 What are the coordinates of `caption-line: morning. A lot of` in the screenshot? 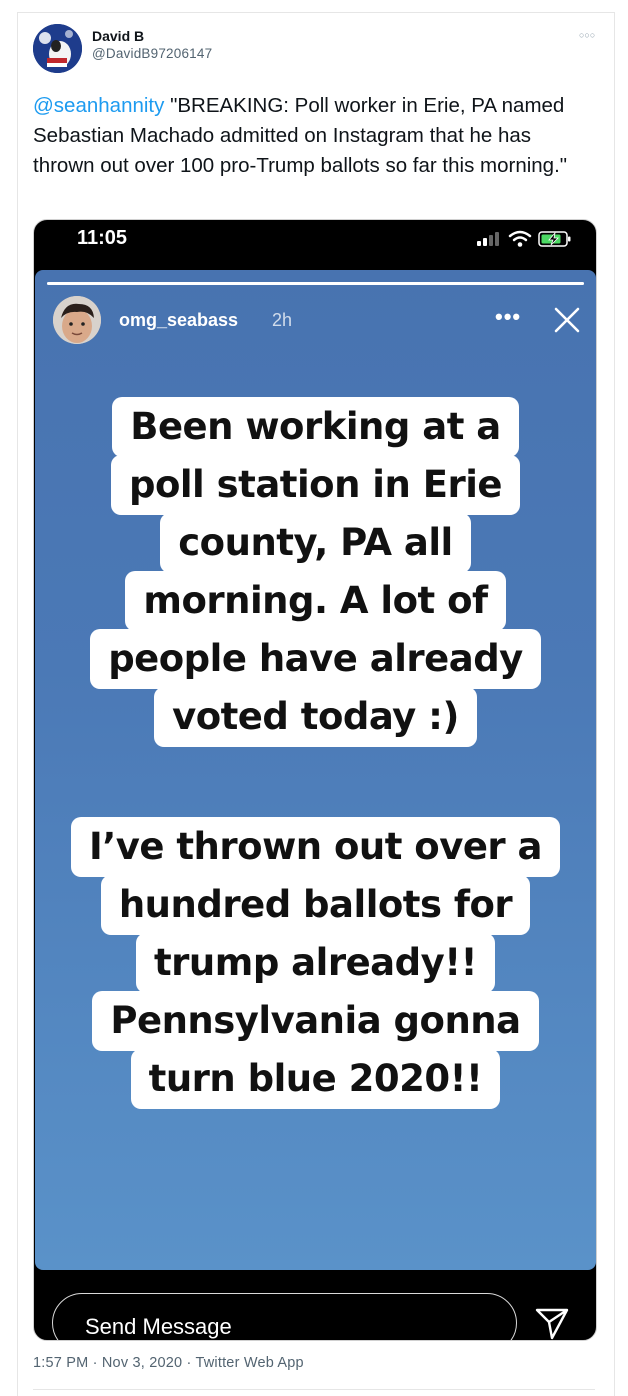 It's located at (315, 601).